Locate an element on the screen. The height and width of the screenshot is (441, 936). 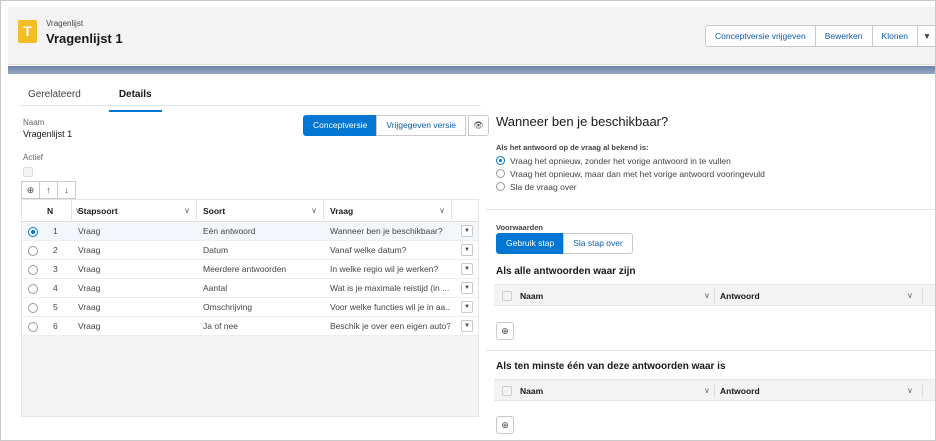
cell-soort: Datum is located at coordinates (216, 250).